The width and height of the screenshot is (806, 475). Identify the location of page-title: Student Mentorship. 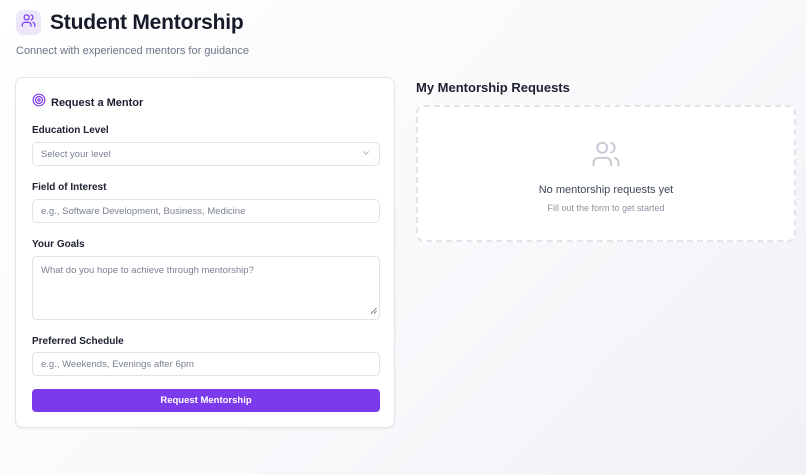
(147, 22).